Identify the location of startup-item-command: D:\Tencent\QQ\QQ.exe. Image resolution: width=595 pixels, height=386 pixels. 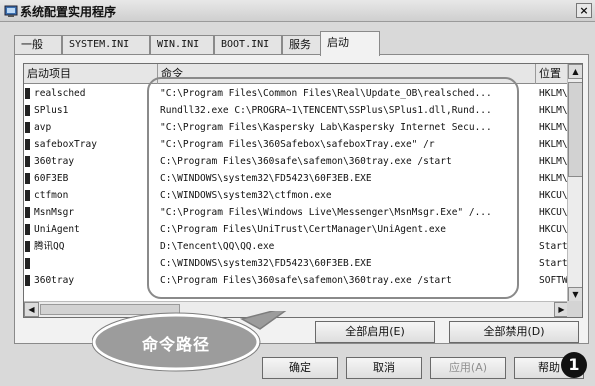
(217, 246).